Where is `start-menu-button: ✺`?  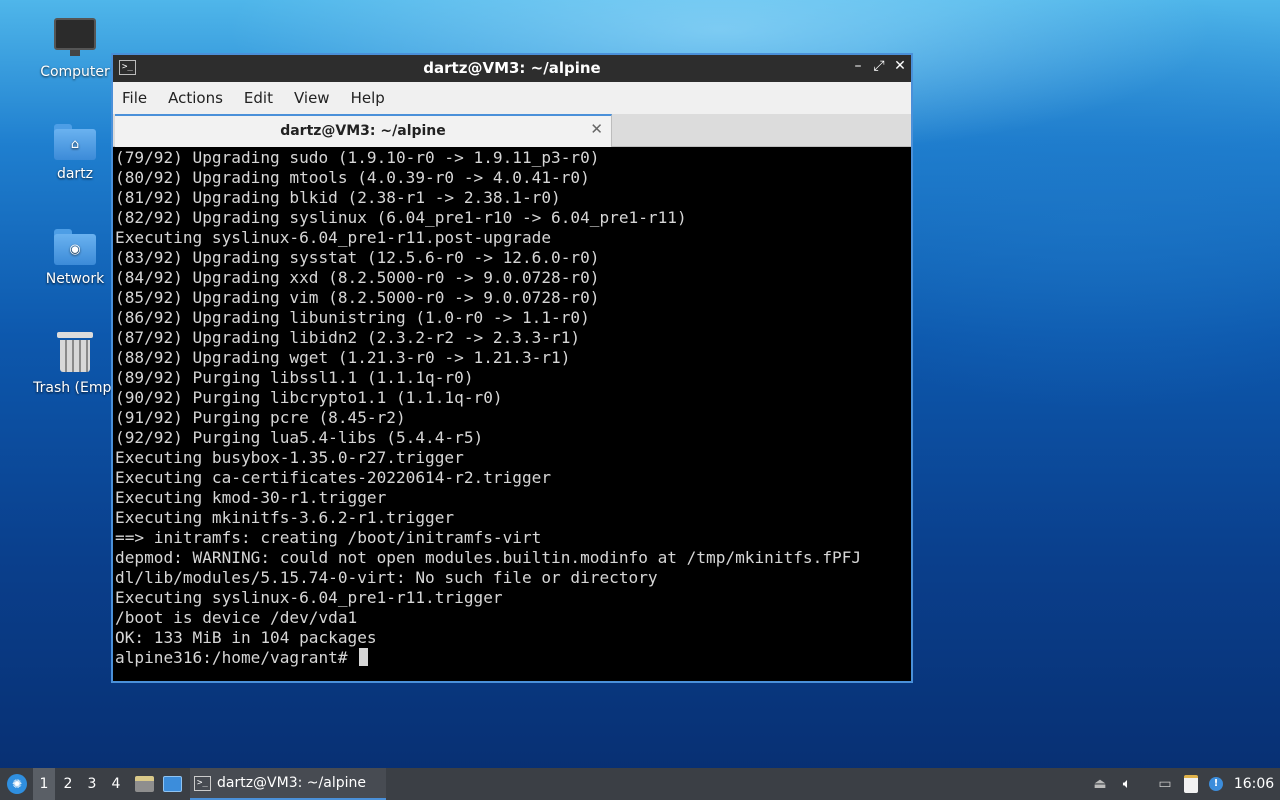 start-menu-button: ✺ is located at coordinates (17, 784).